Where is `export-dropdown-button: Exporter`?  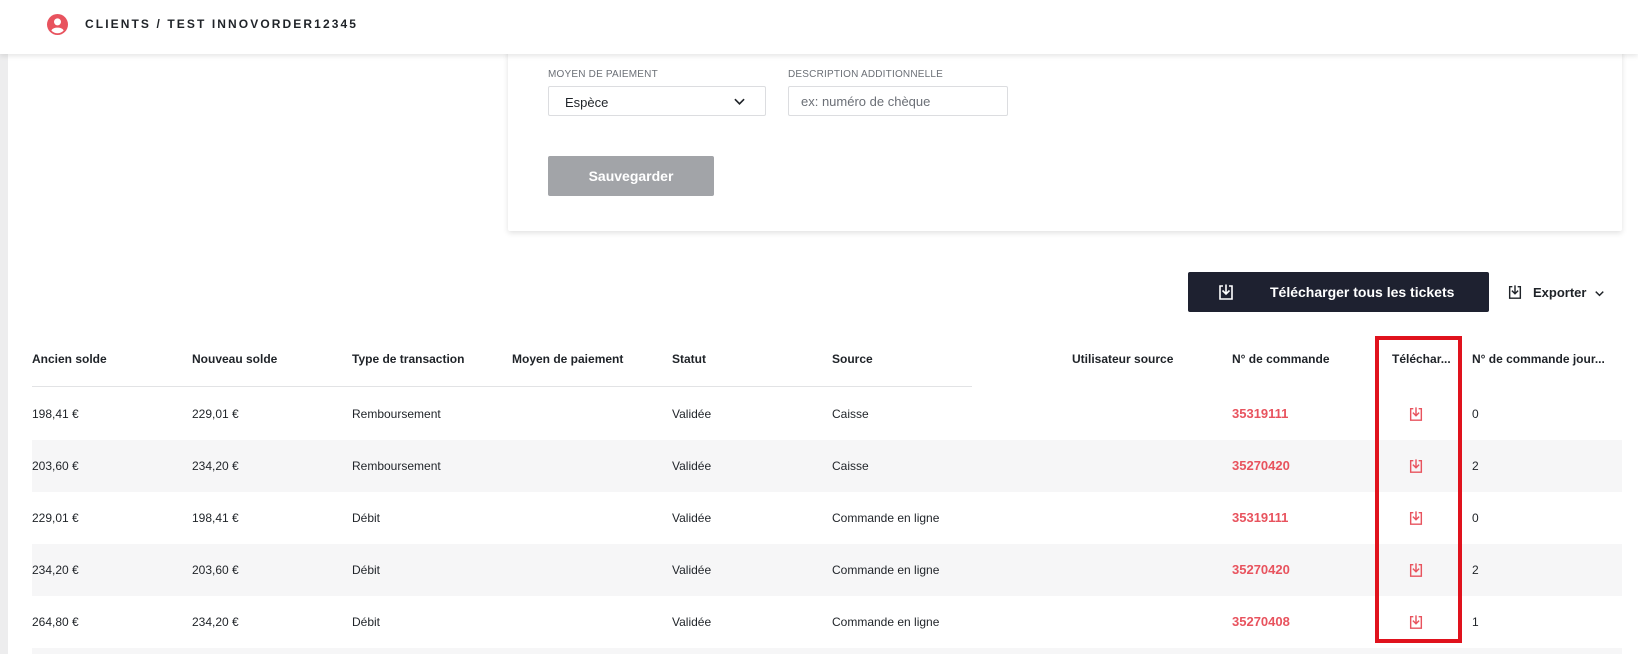 export-dropdown-button: Exporter is located at coordinates (1557, 293).